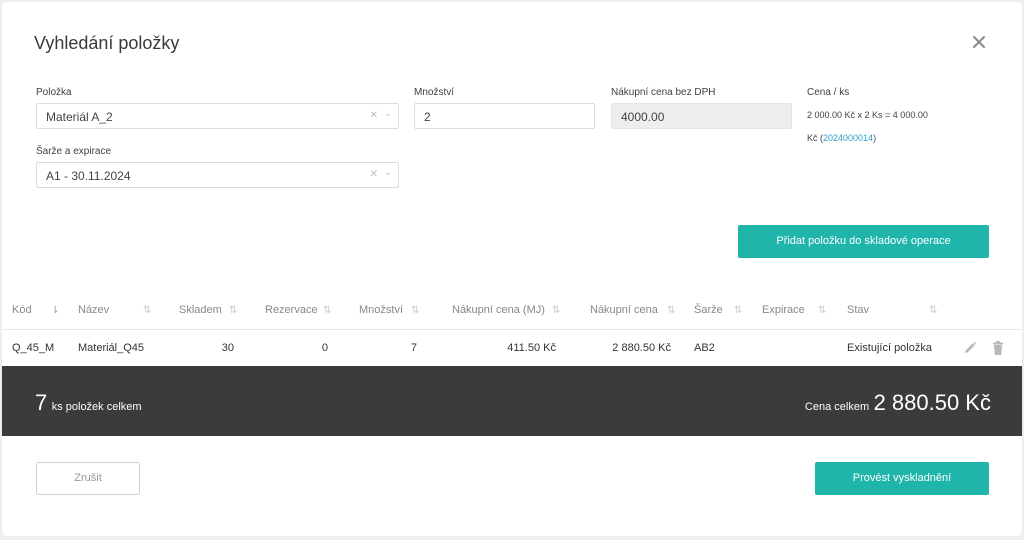  I want to click on quantity-input: 2, so click(504, 116).